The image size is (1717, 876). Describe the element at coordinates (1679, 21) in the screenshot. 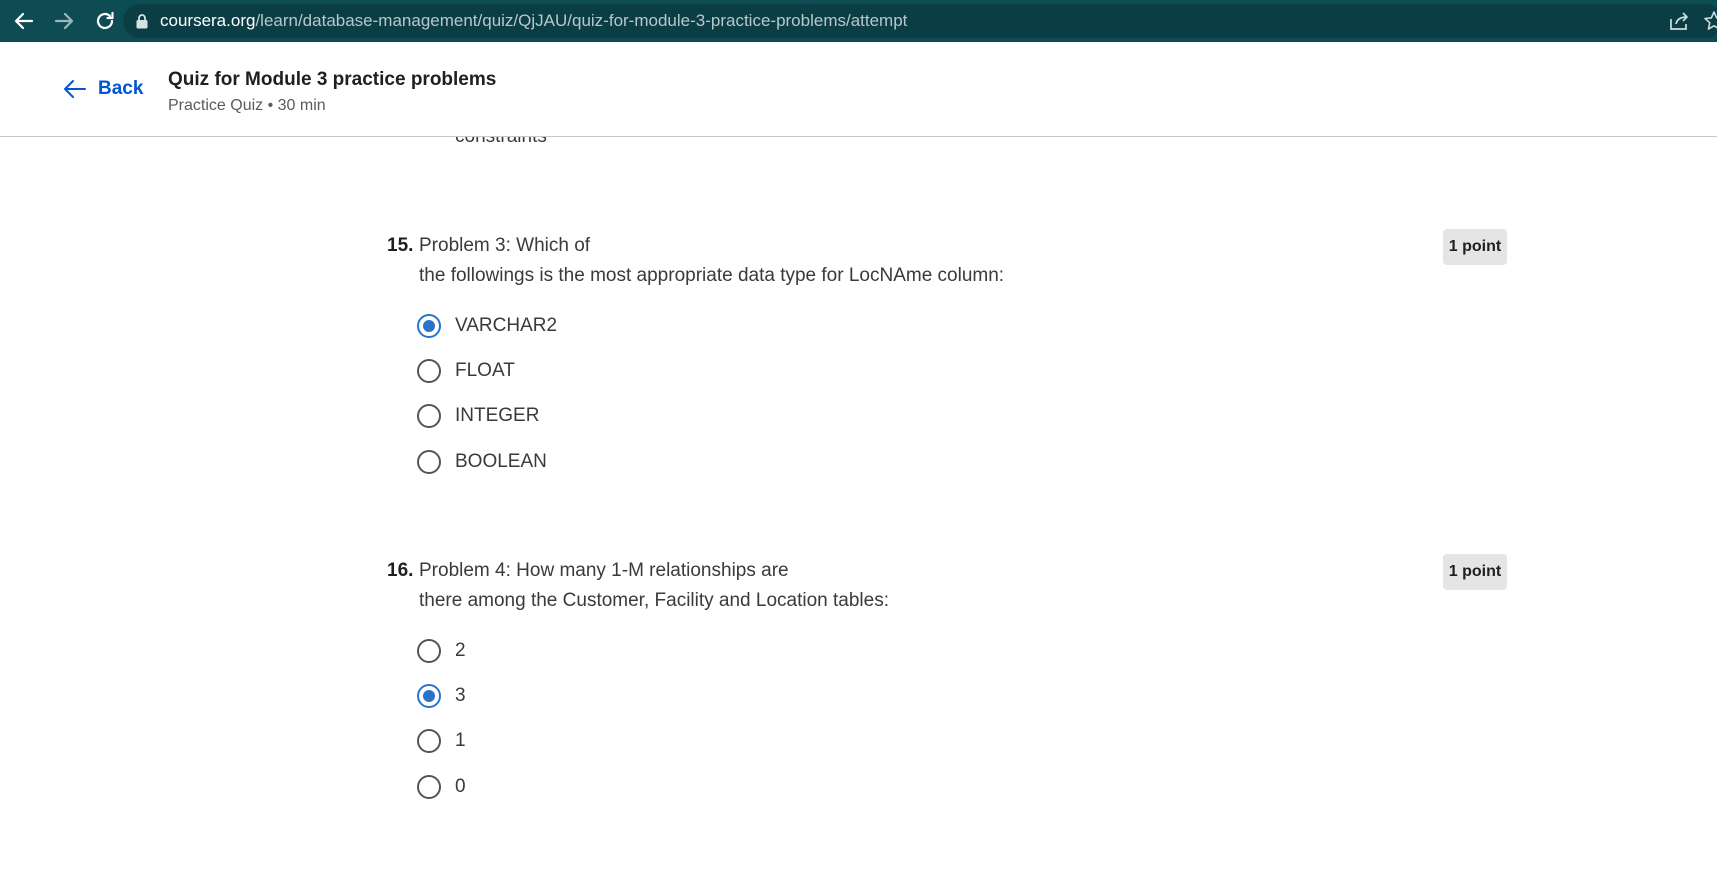

I see `share-icon` at that location.